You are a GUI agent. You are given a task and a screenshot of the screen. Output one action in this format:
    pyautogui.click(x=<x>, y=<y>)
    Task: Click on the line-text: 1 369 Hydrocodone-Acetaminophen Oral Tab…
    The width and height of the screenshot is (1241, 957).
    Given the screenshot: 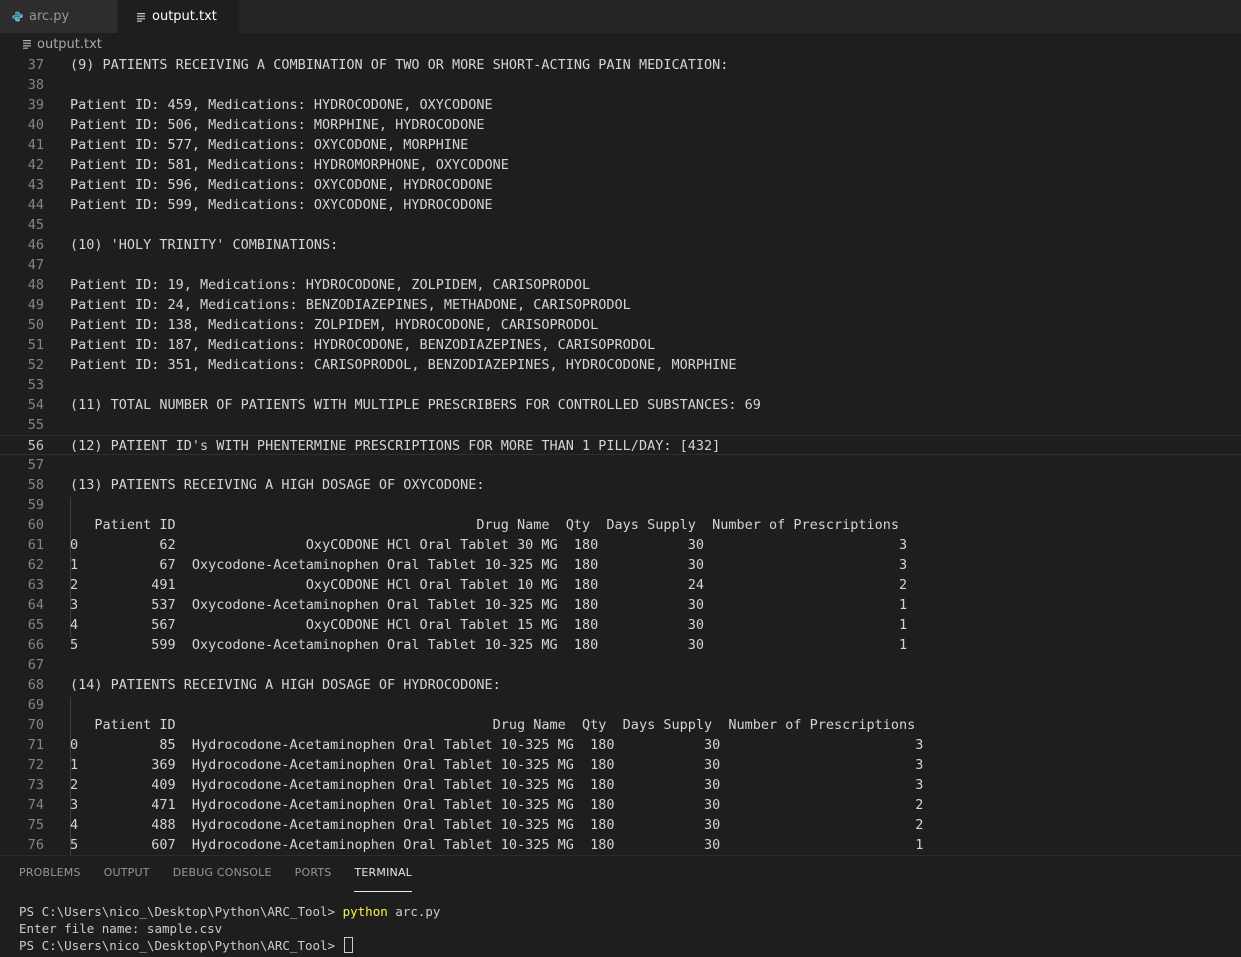 What is the action you would take?
    pyautogui.click(x=497, y=765)
    